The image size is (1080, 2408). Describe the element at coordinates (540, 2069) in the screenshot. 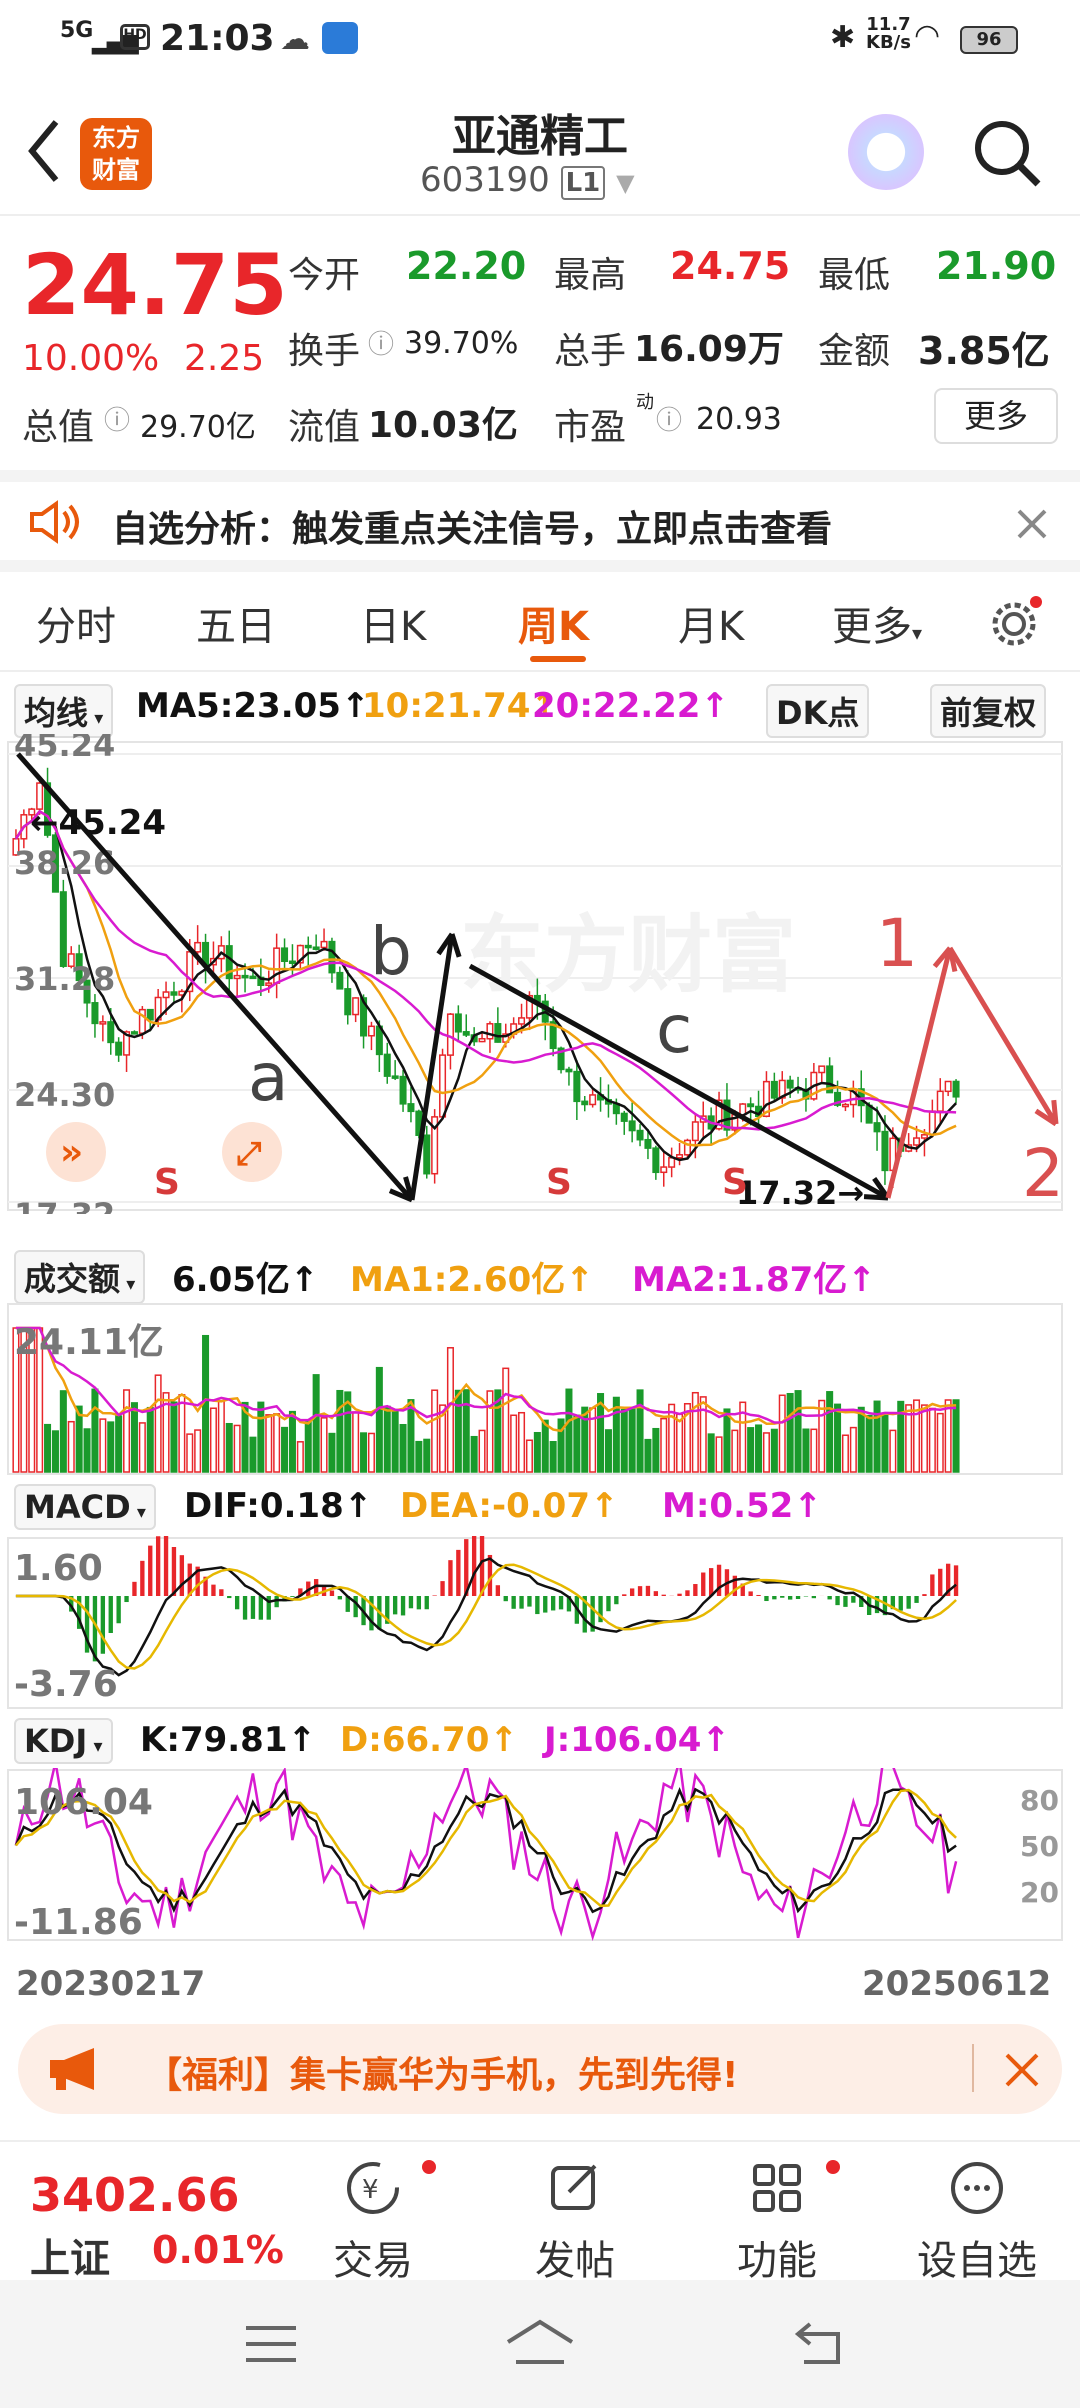

I see `promo-banner: 【福利】集卡赢华为手机，先到先得!` at that location.